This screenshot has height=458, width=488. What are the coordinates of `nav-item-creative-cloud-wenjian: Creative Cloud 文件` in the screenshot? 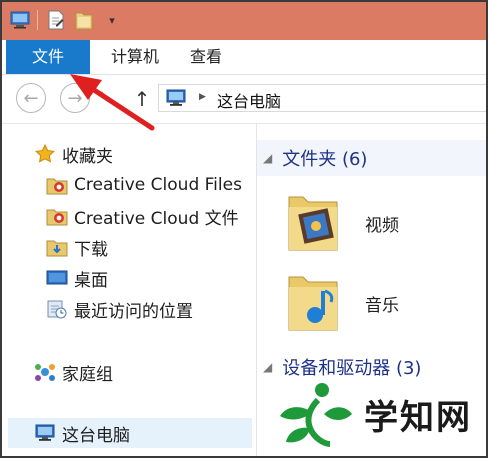 It's located at (142, 216).